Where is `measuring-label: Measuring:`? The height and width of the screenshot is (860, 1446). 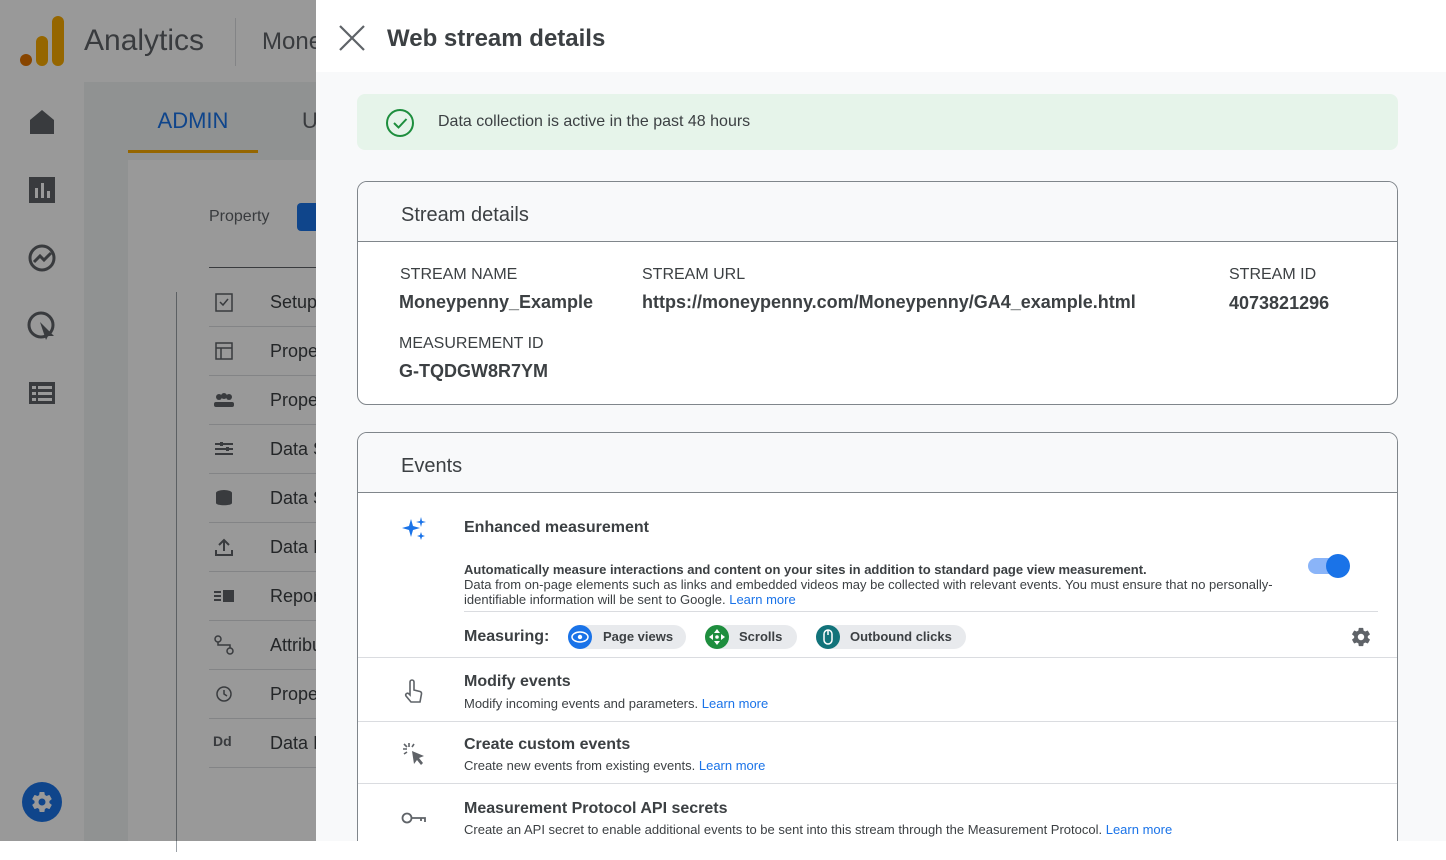
measuring-label: Measuring: is located at coordinates (507, 636).